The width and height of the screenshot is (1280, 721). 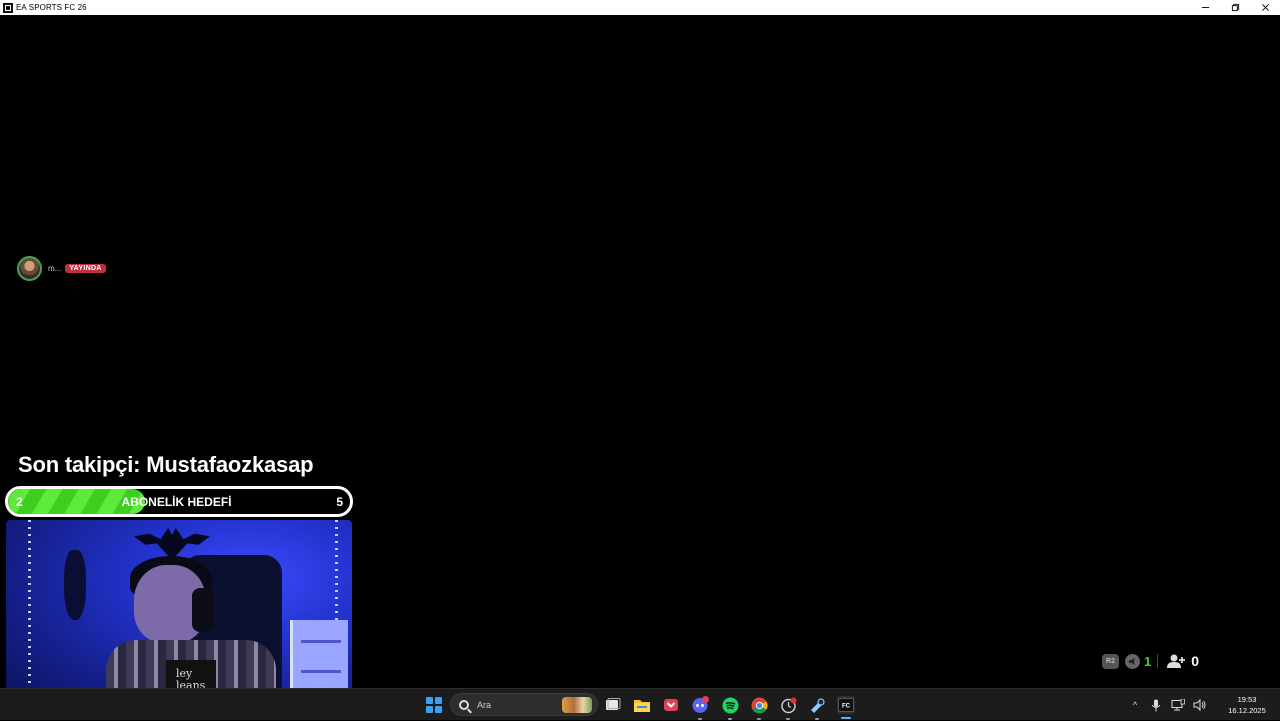 I want to click on restore-button, so click(x=1235, y=7).